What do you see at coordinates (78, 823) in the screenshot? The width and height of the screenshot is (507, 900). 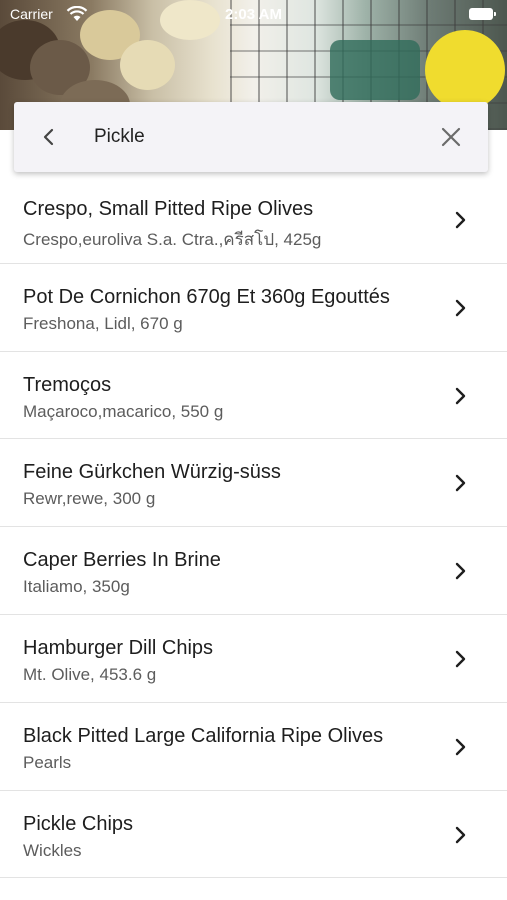 I see `item-title: Pickle Chips` at bounding box center [78, 823].